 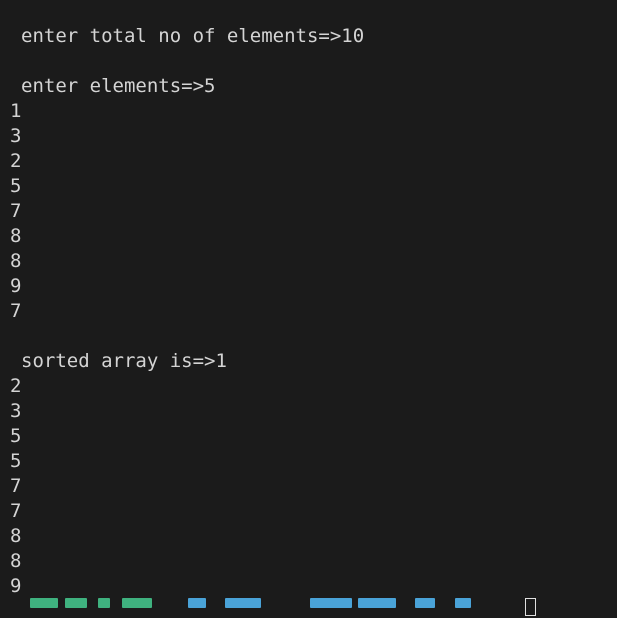 I want to click on sorted-value: 3, so click(x=16, y=411).